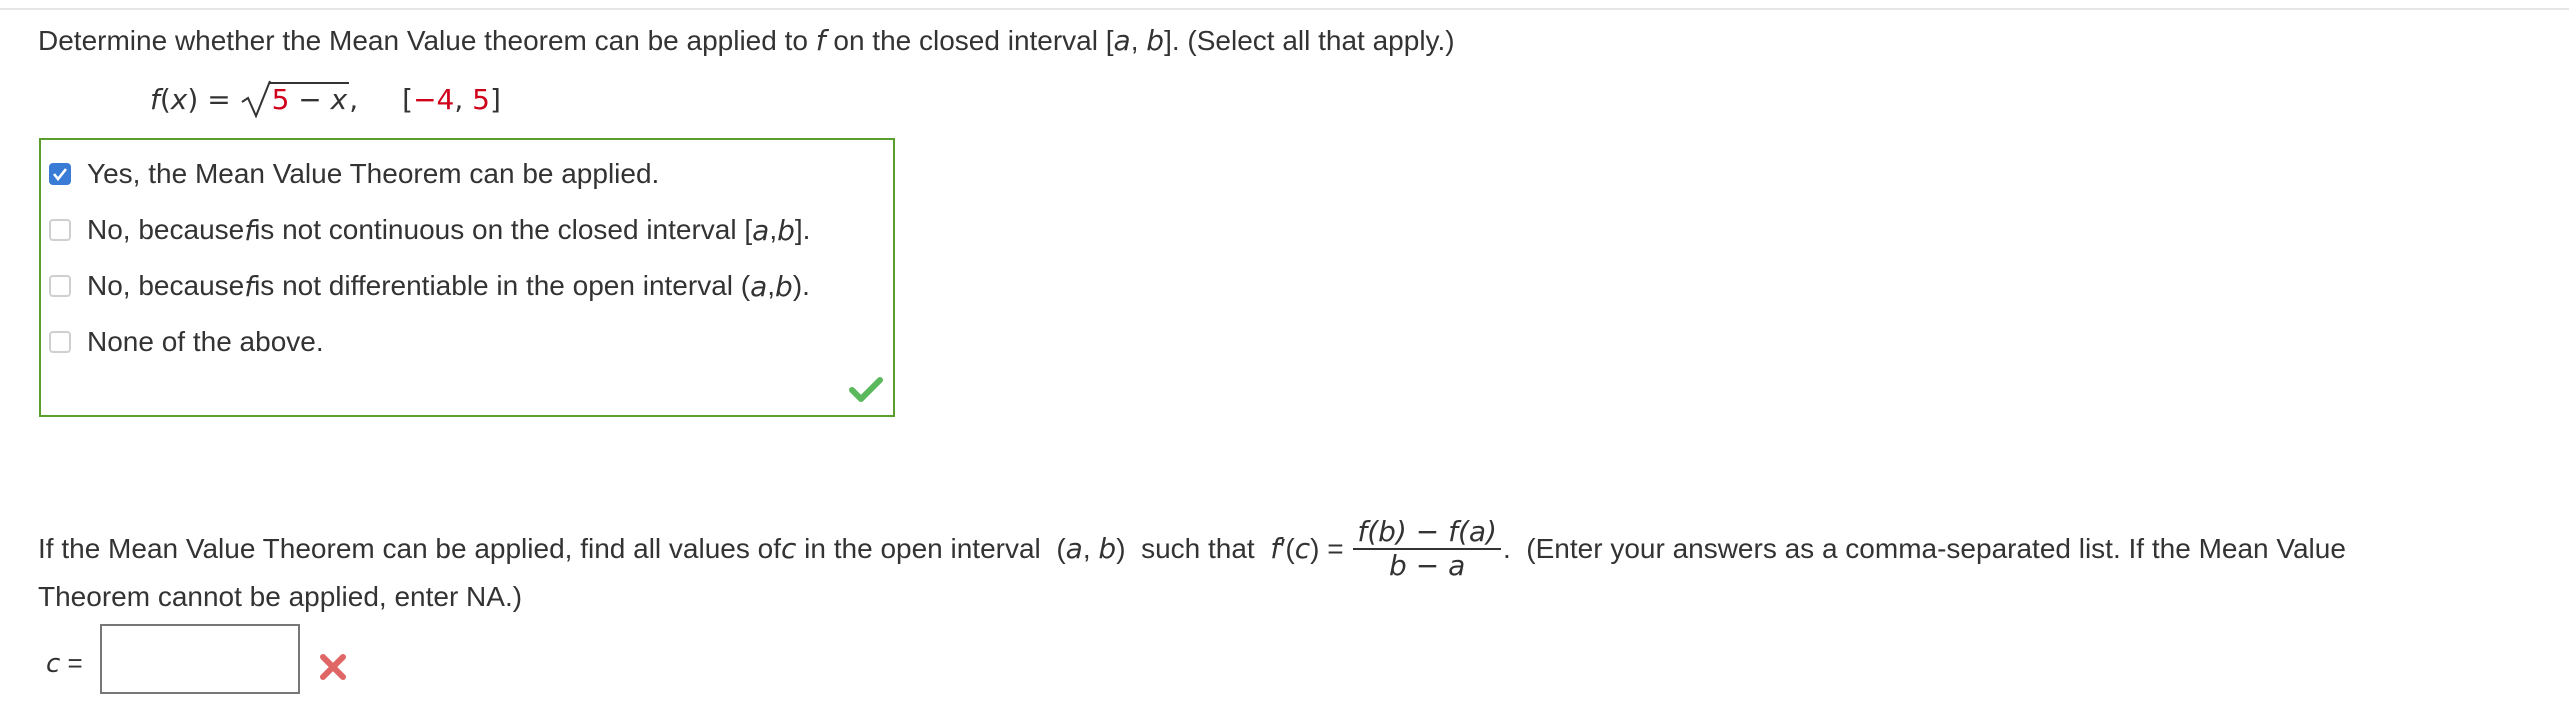  Describe the element at coordinates (200, 659) in the screenshot. I see `answer-input` at that location.